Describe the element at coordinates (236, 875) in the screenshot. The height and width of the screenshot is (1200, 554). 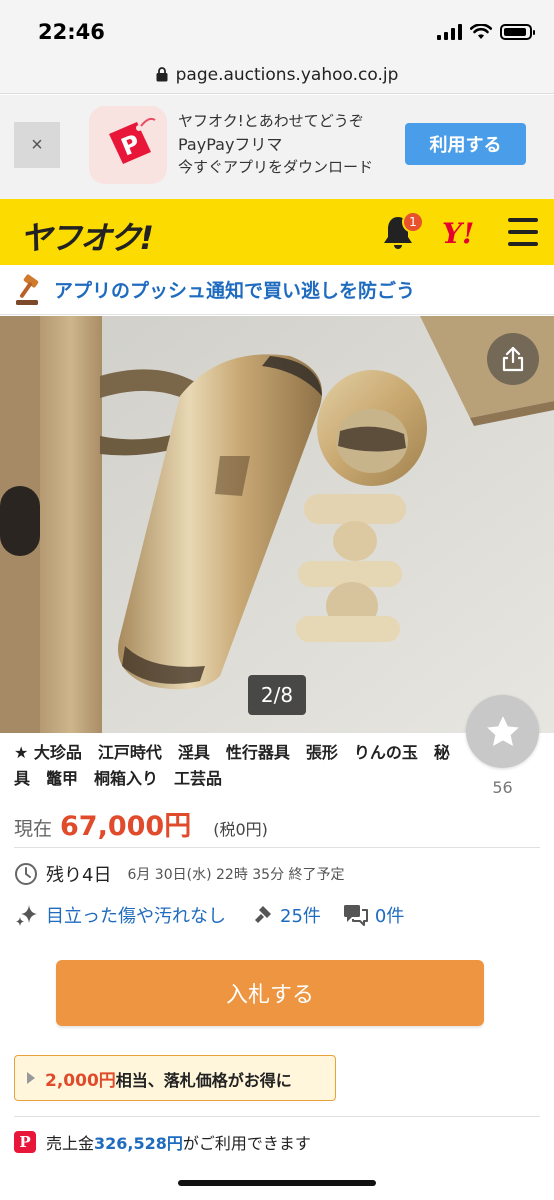
I see `end-time: 6月 30日(水) 22時 35分 終了予定` at that location.